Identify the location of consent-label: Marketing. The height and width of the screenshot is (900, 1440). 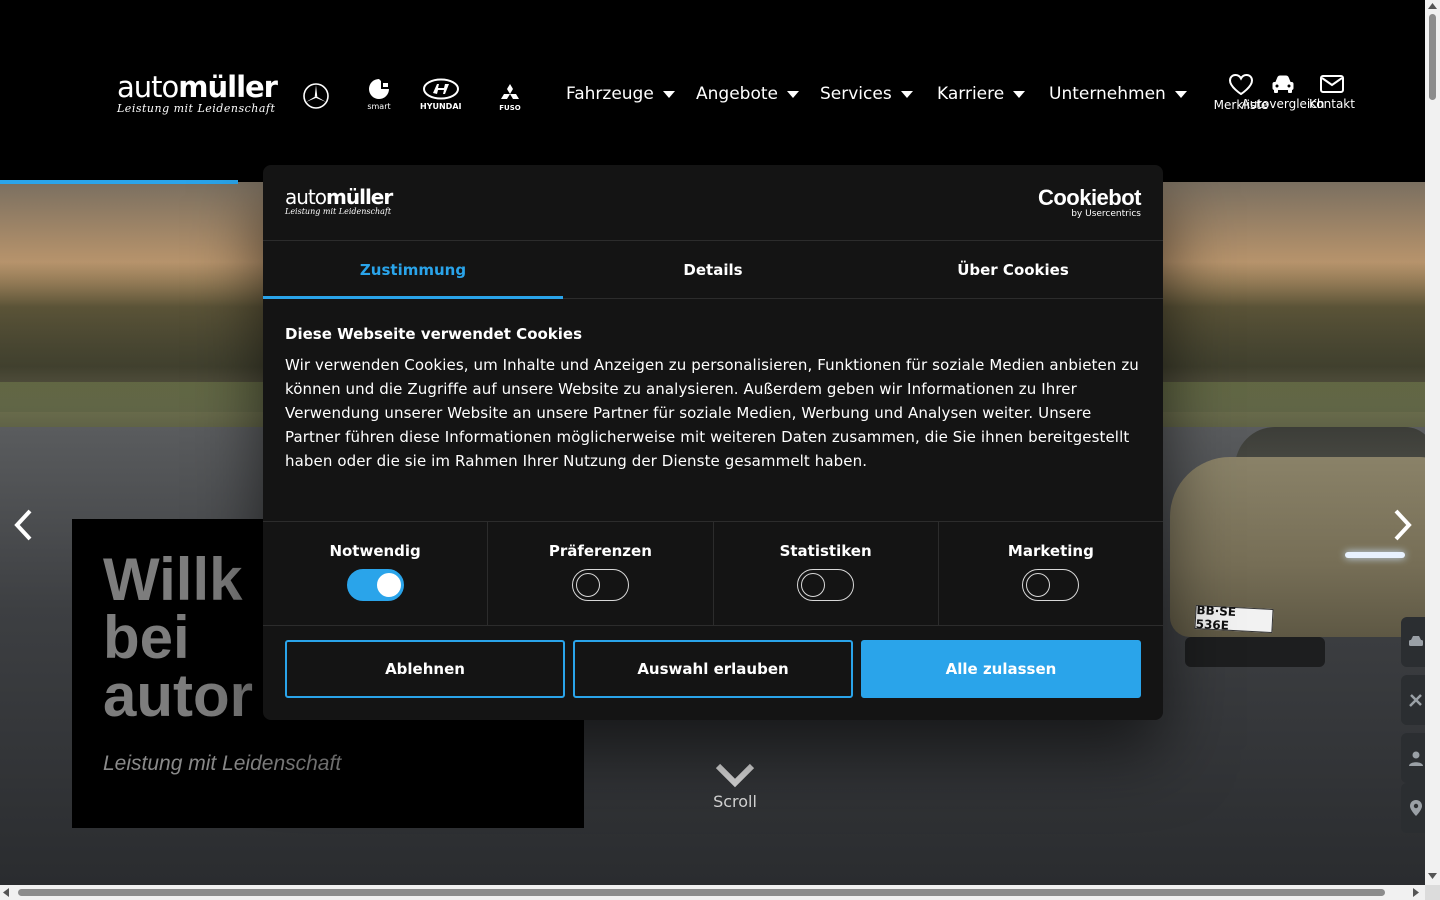
(1050, 551).